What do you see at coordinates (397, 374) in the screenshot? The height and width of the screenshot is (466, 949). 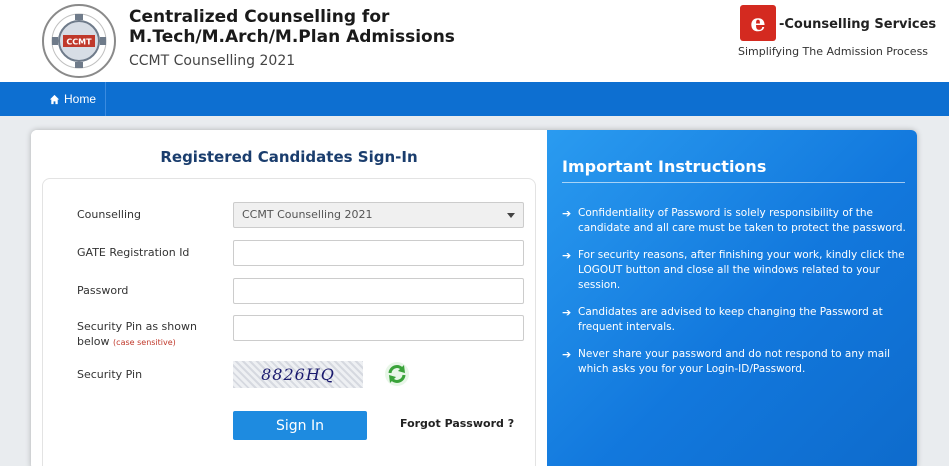 I see `refresh-captcha-icon` at bounding box center [397, 374].